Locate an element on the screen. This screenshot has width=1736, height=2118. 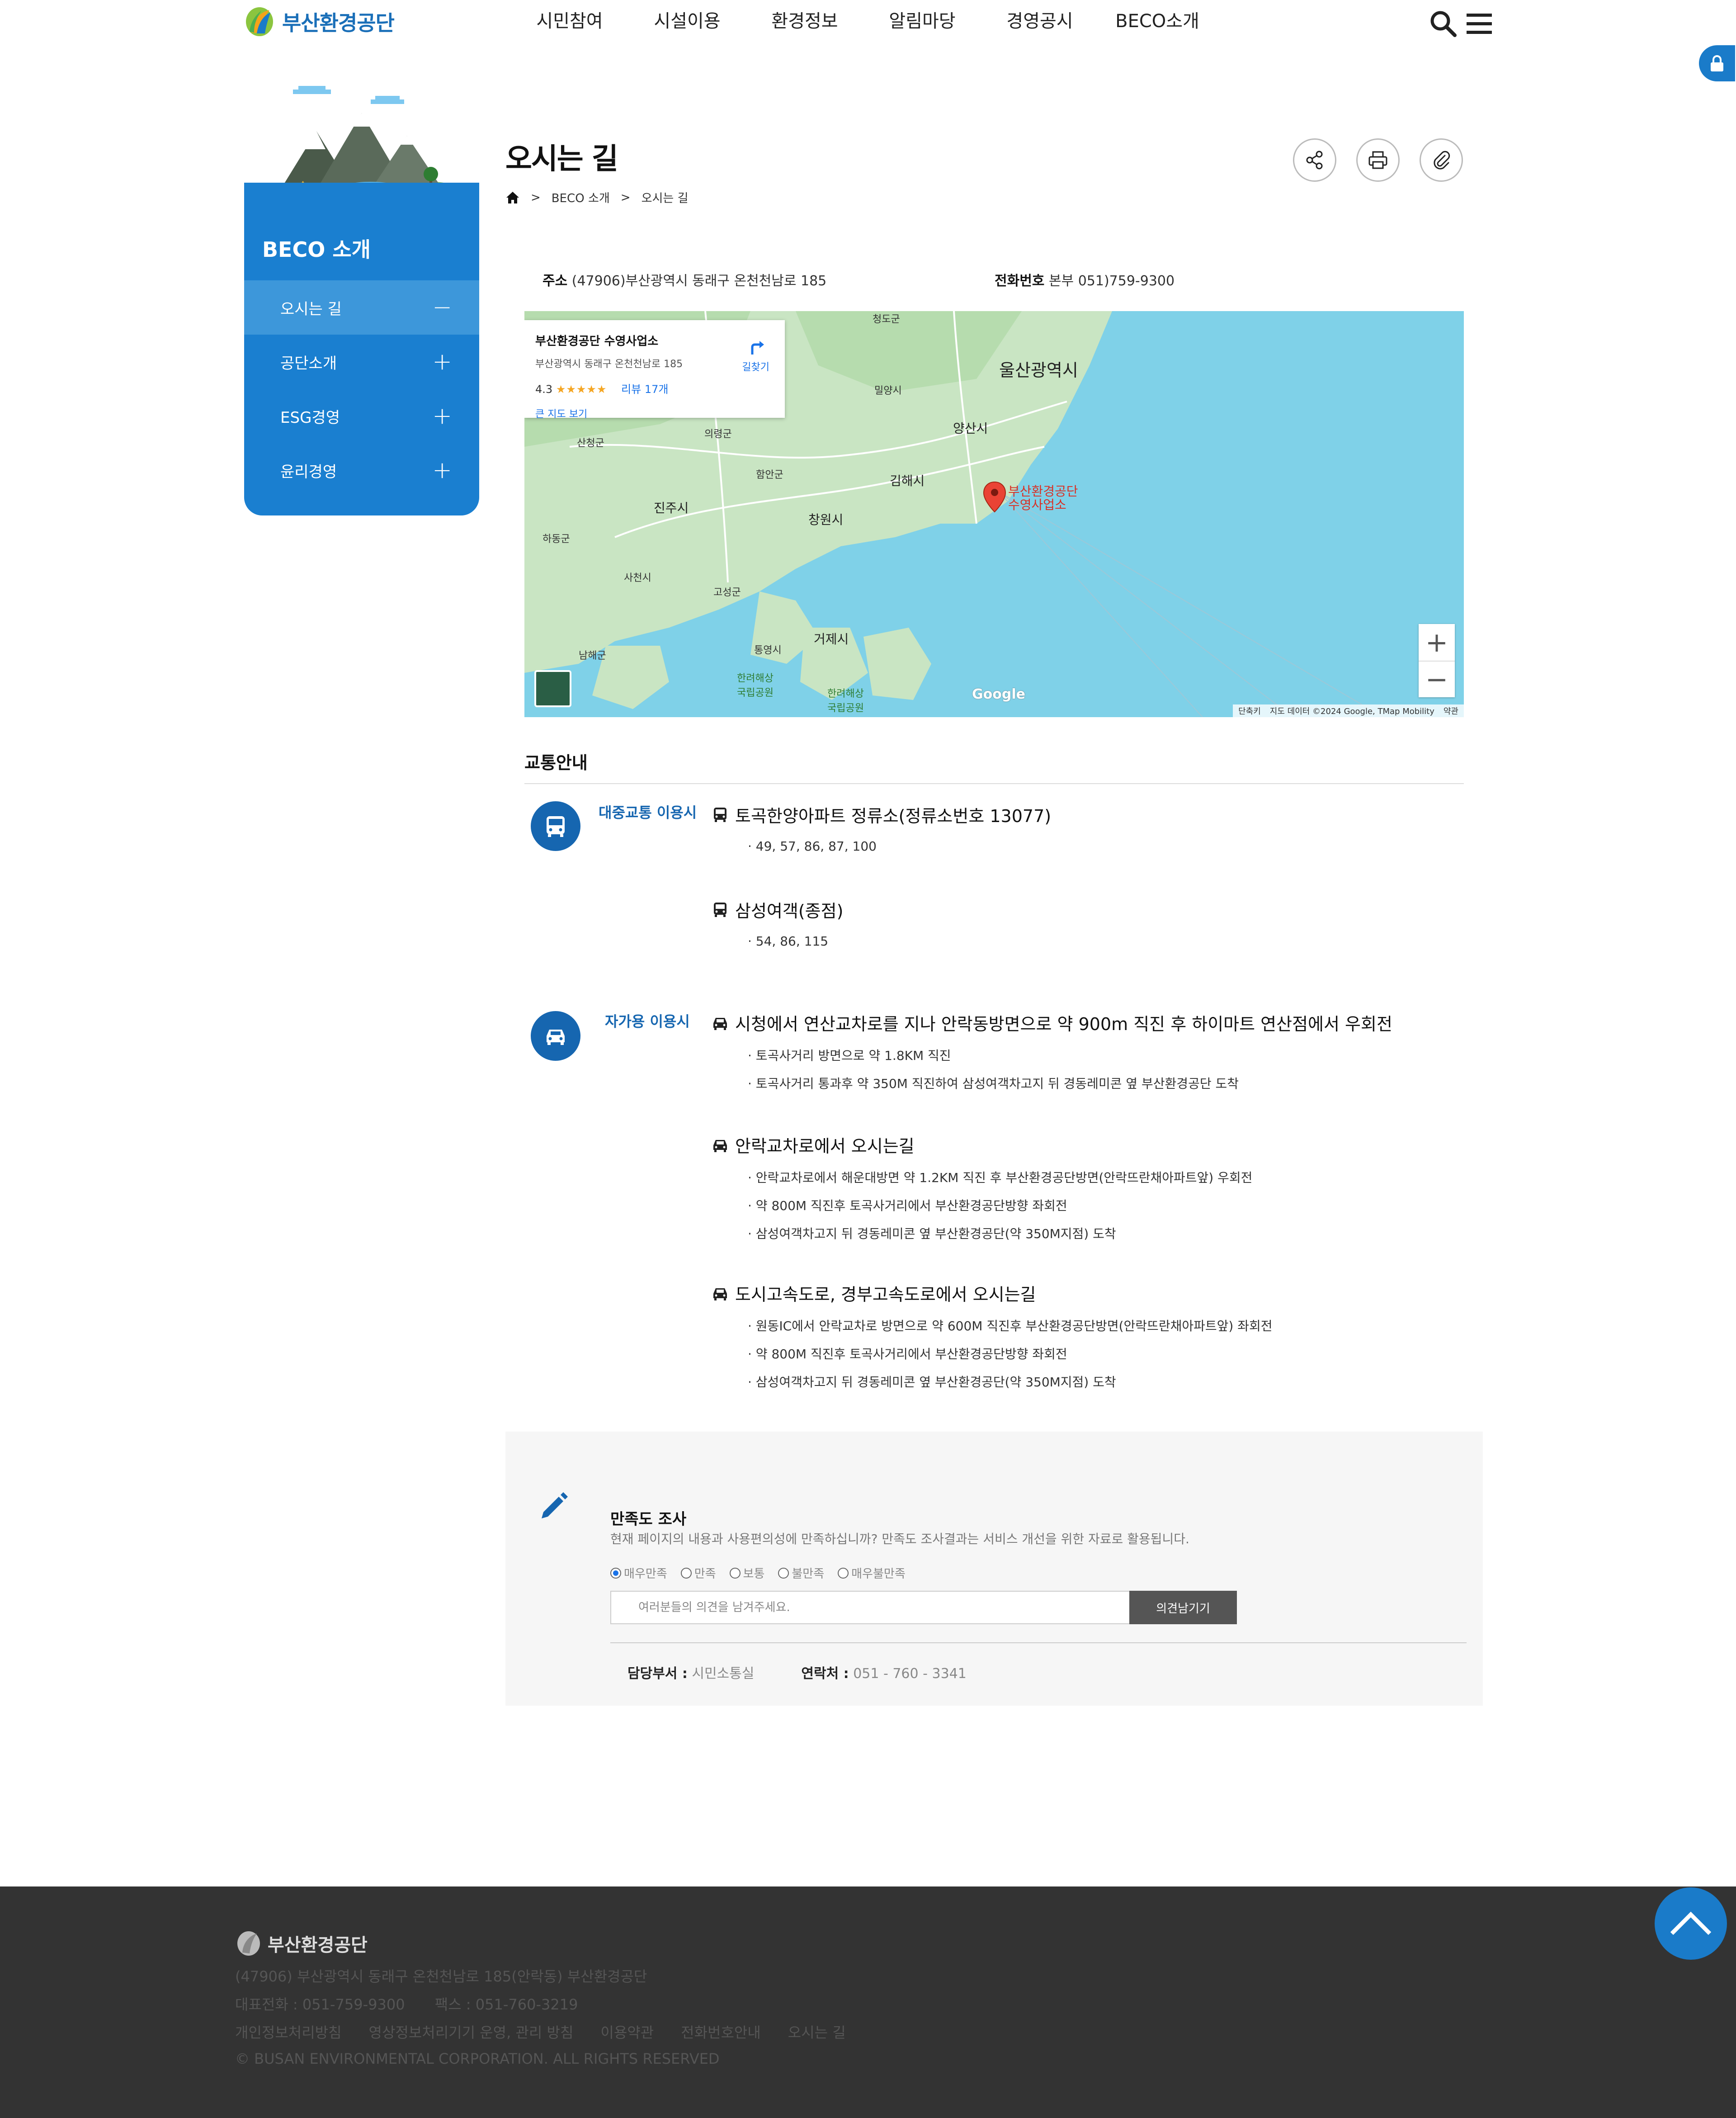
lock-badge is located at coordinates (1717, 63).